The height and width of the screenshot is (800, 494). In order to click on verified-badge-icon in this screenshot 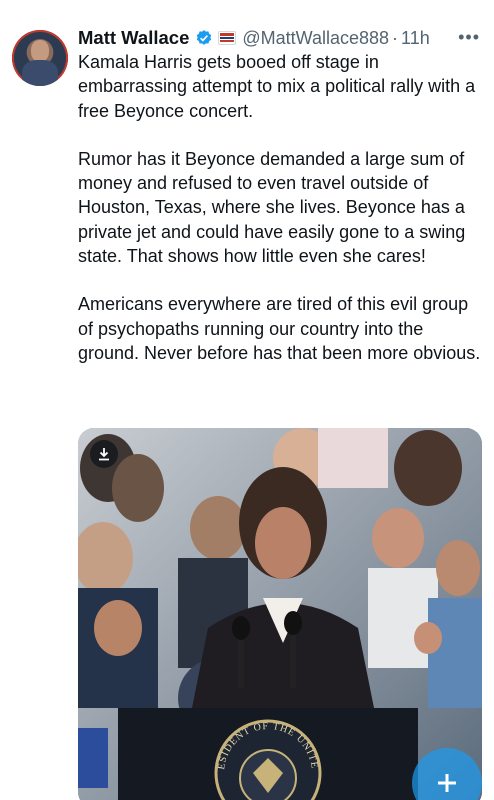, I will do `click(204, 37)`.